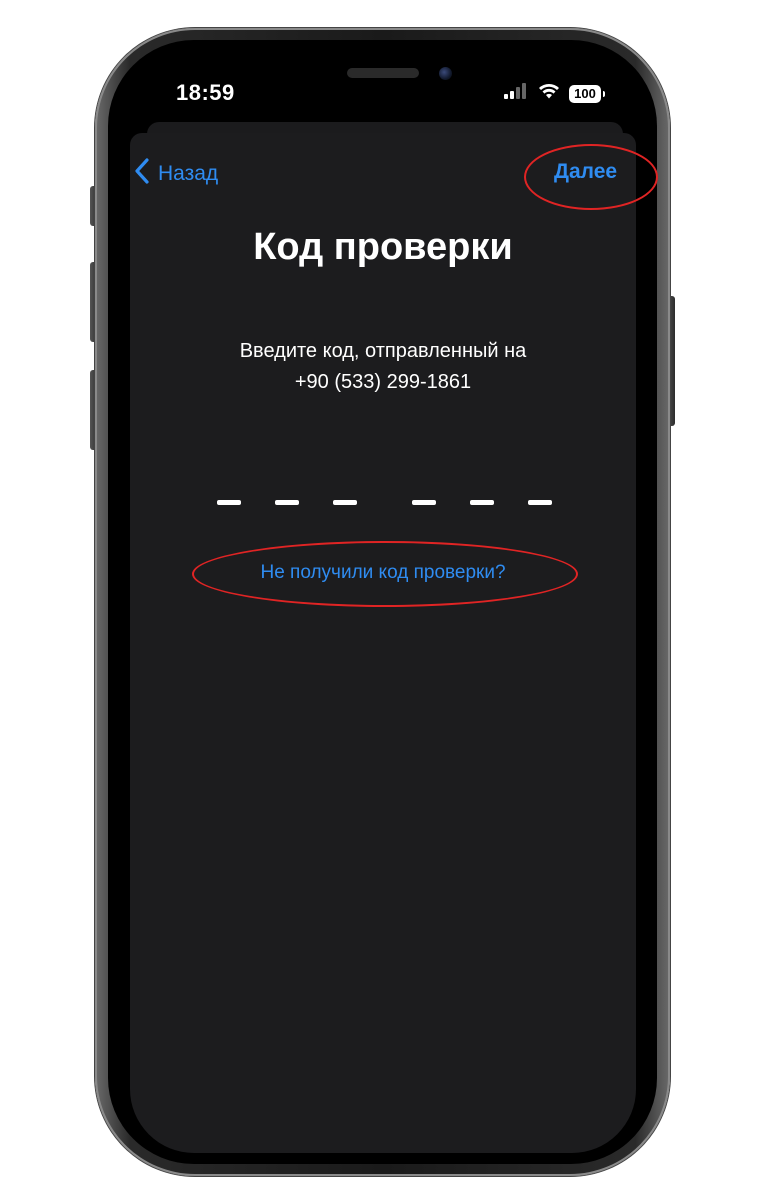 The width and height of the screenshot is (760, 1200). I want to click on highlight-resend-ellipse, so click(385, 574).